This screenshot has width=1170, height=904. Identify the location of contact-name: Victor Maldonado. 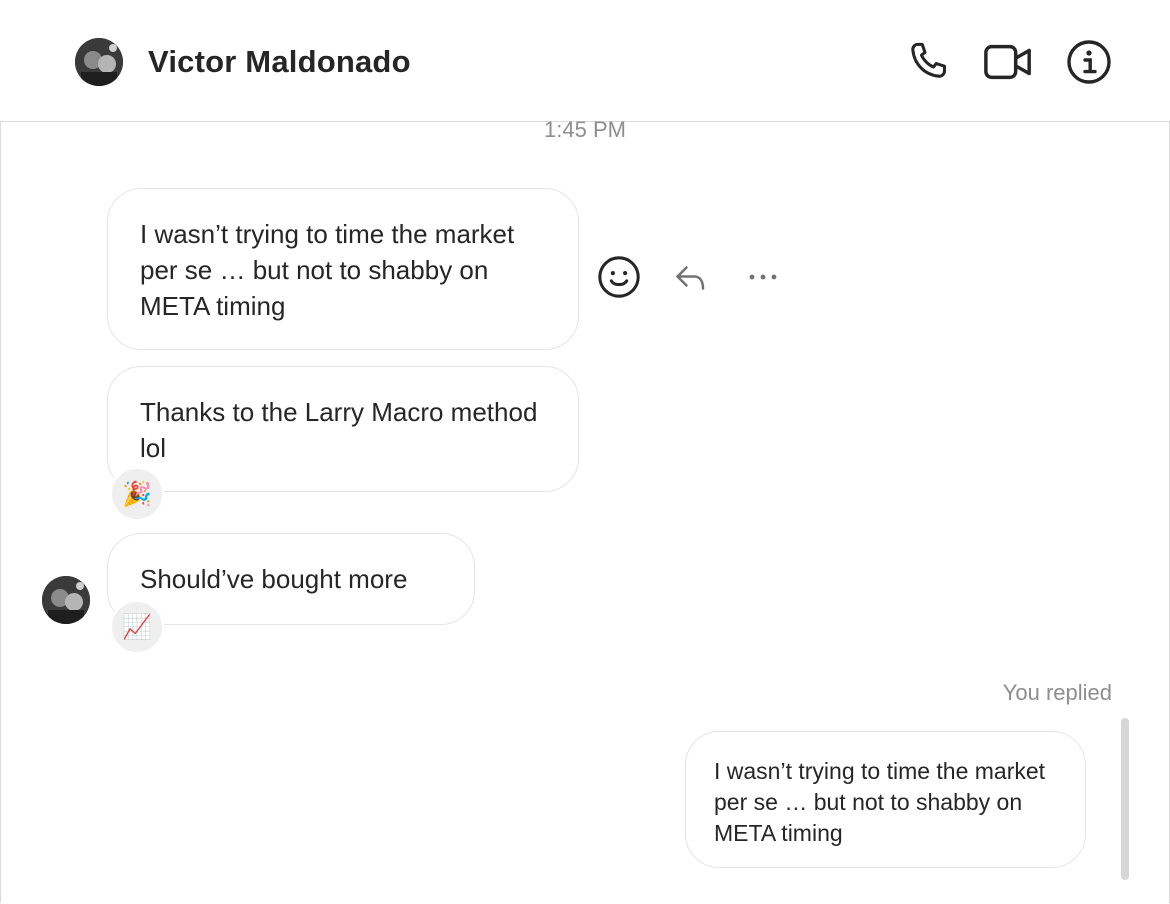
(279, 62).